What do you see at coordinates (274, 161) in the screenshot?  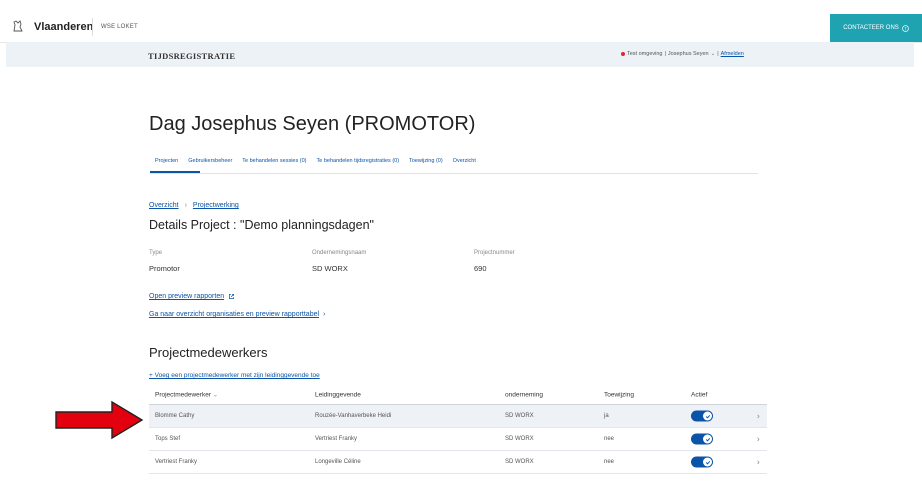 I see `tab-te-behandelen-sessies: Te behandelen sessies (0)` at bounding box center [274, 161].